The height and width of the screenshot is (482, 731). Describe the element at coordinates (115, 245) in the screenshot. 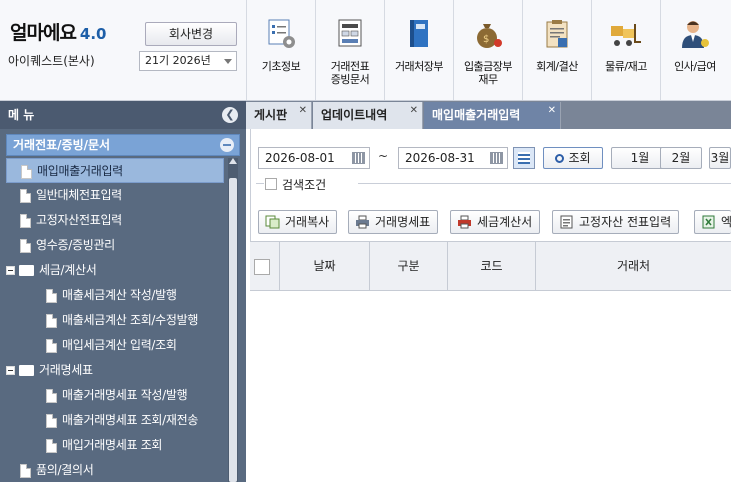

I see `tree-item-receipt-management: 영수증/증빙관리` at that location.